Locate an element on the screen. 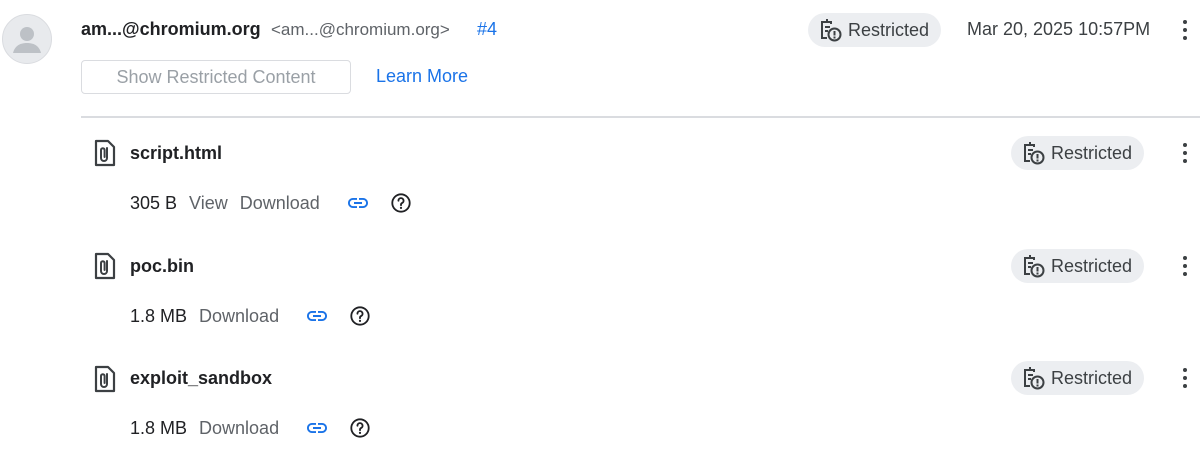  attachment-meta: 305 B View Download is located at coordinates (271, 203).